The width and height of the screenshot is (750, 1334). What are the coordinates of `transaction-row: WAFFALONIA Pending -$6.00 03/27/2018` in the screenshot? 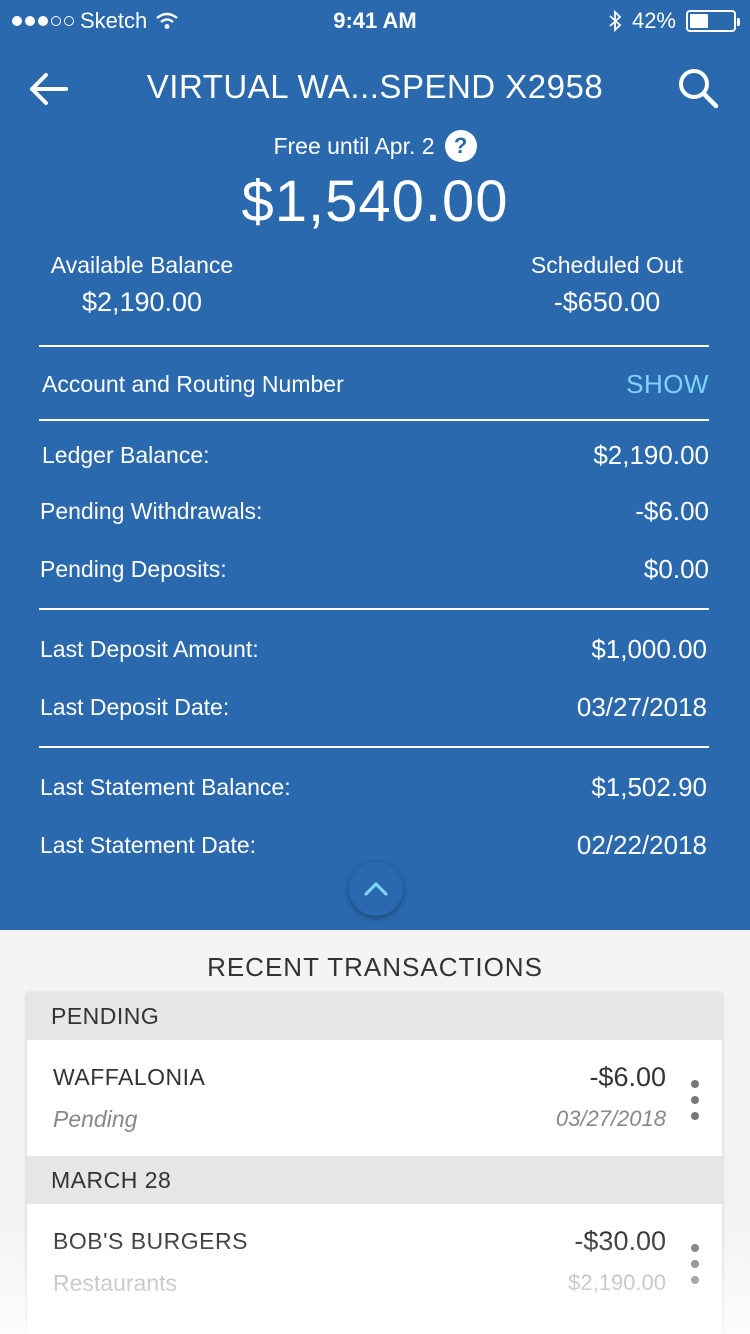 It's located at (374, 1098).